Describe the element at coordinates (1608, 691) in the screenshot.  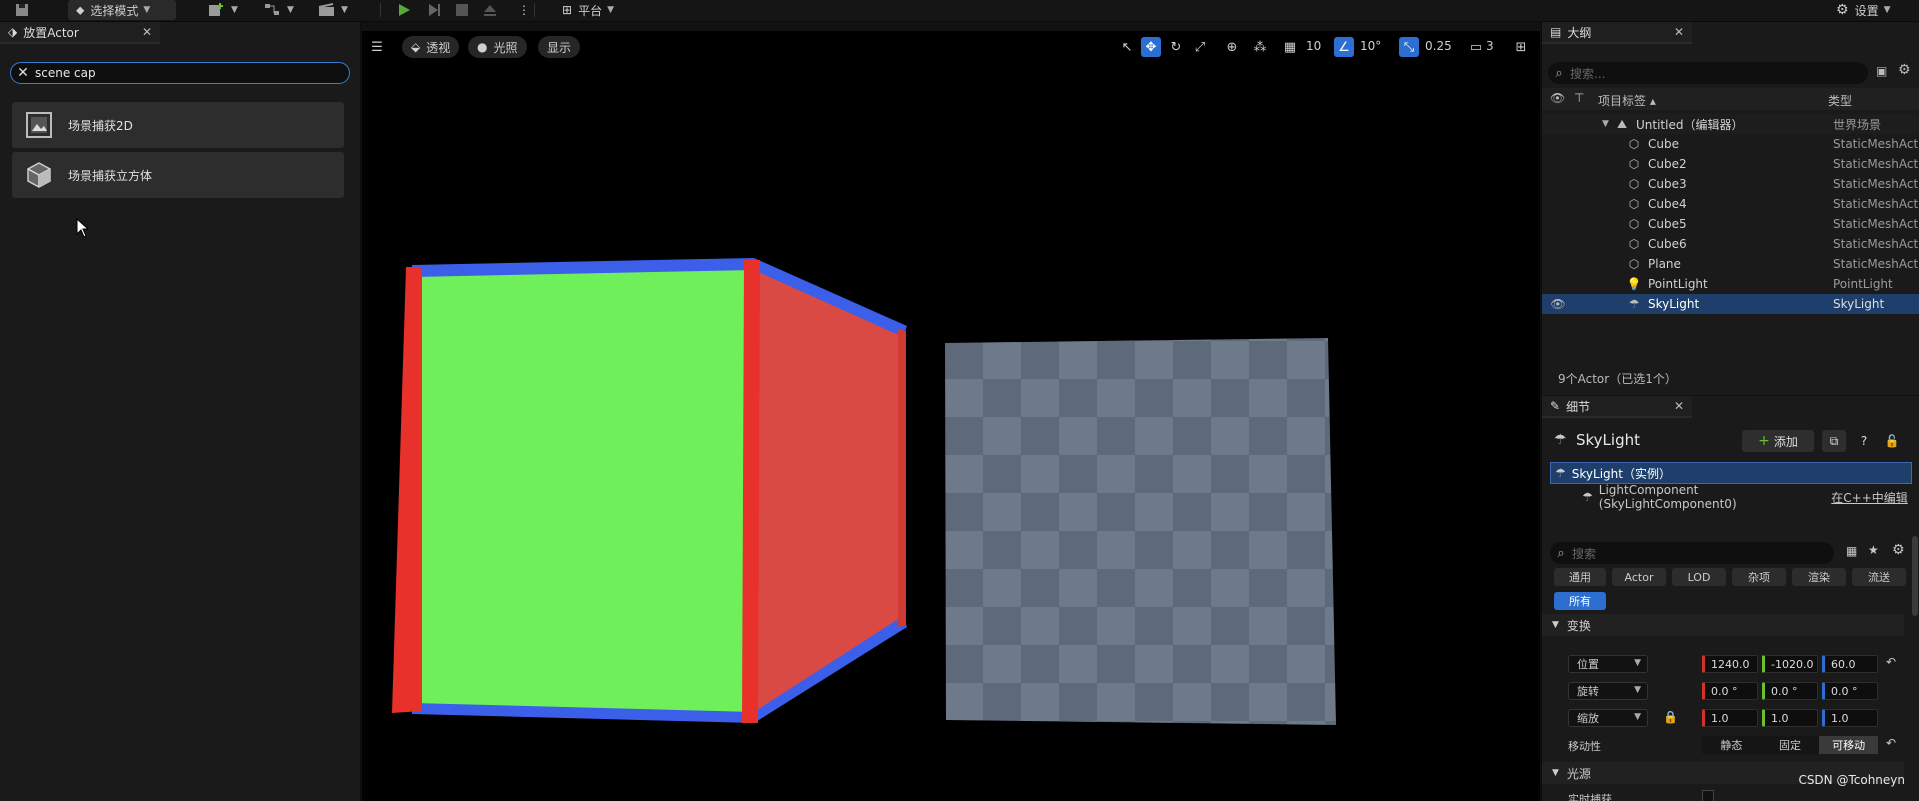
I see `rotation-dropdown: 旋转 ▼` at that location.